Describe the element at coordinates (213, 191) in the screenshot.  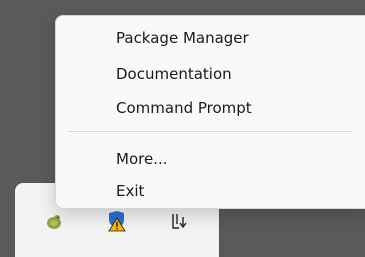
I see `menu-item-exit: Exit` at that location.